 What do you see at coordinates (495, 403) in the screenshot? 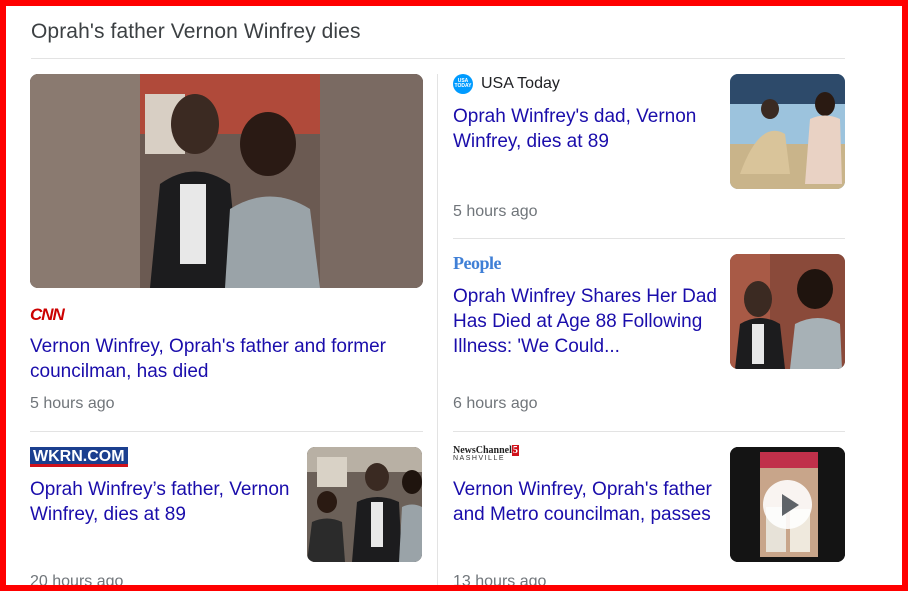
I see `people-article-time: 6 hours ago` at bounding box center [495, 403].